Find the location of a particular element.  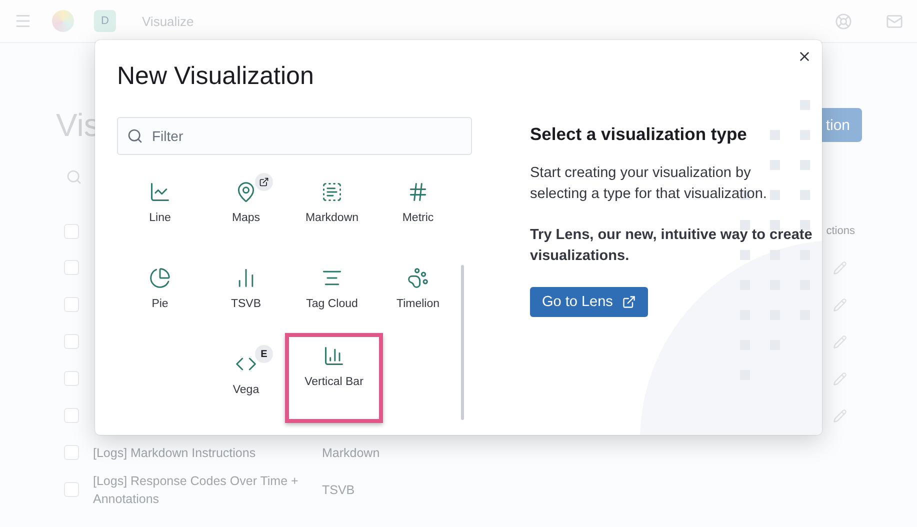

modal-title: New Visualization is located at coordinates (216, 76).